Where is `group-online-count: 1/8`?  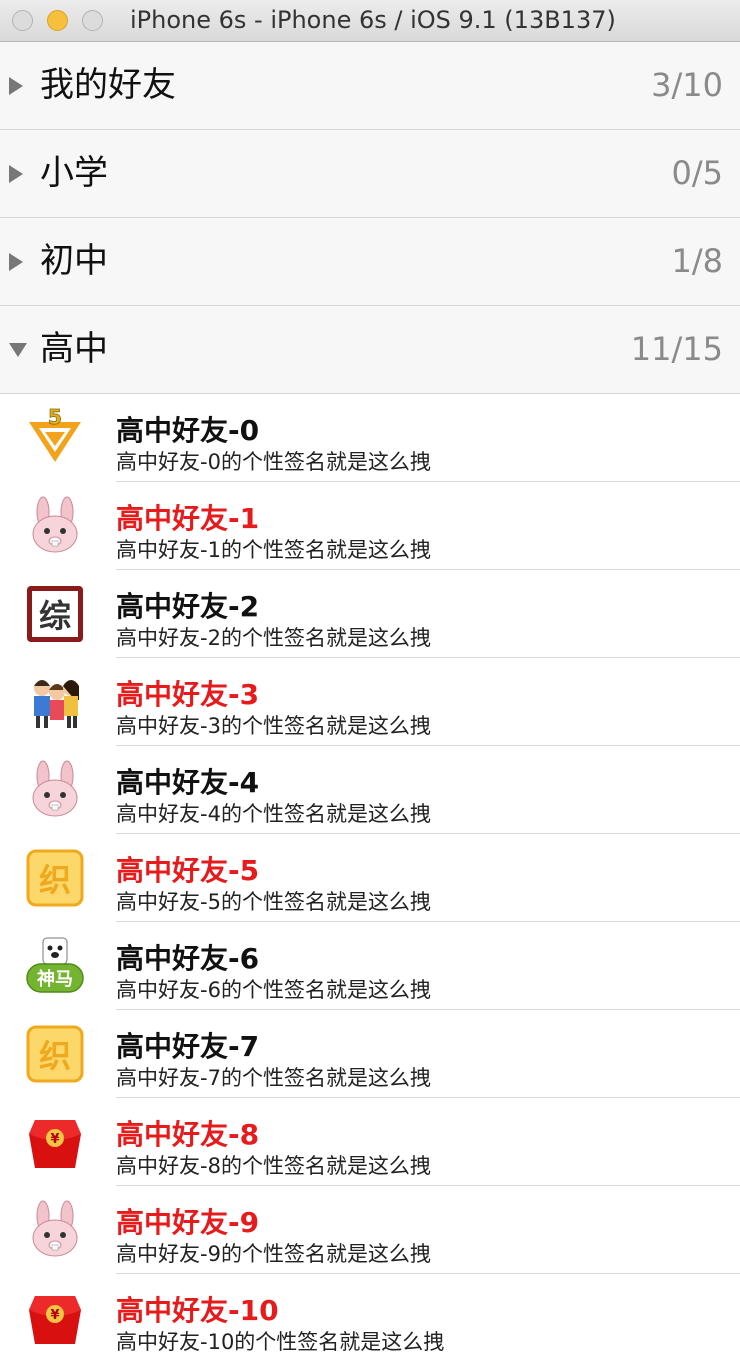
group-online-count: 1/8 is located at coordinates (697, 261).